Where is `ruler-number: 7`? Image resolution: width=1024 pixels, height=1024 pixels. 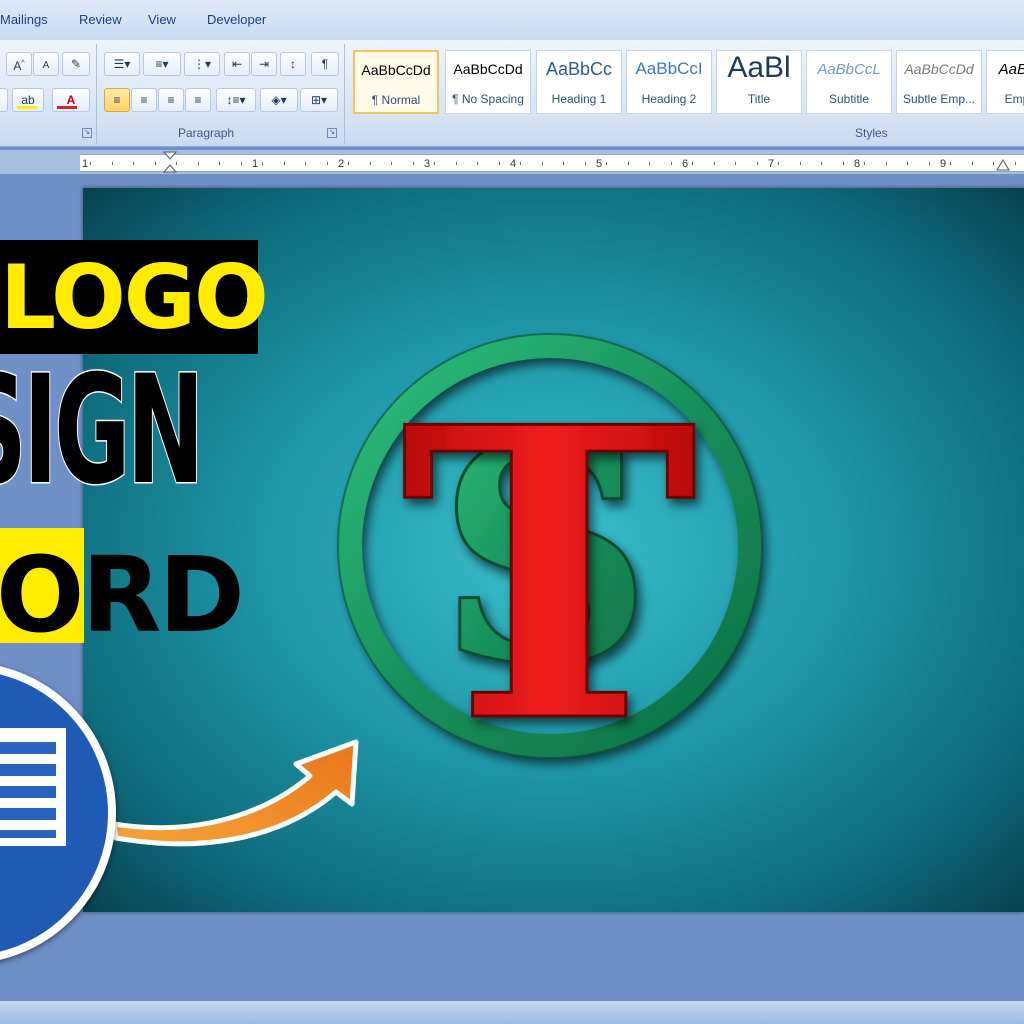
ruler-number: 7 is located at coordinates (771, 164).